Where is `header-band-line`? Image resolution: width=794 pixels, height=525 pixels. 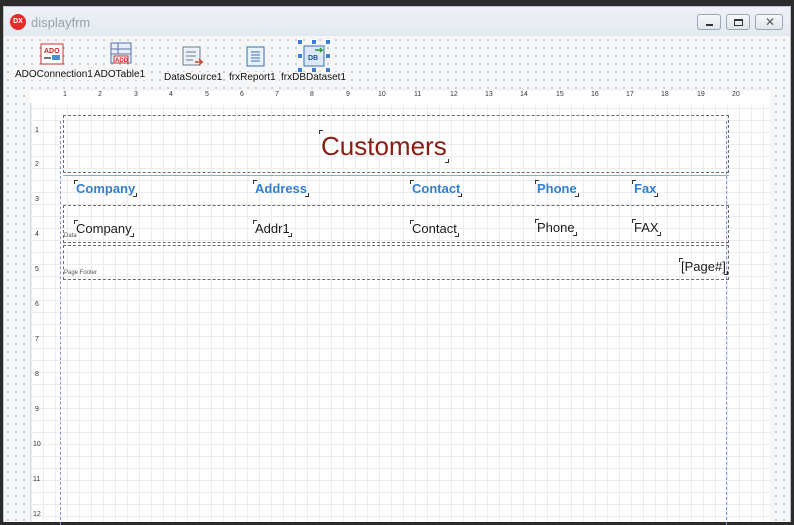
header-band-line is located at coordinates (396, 175).